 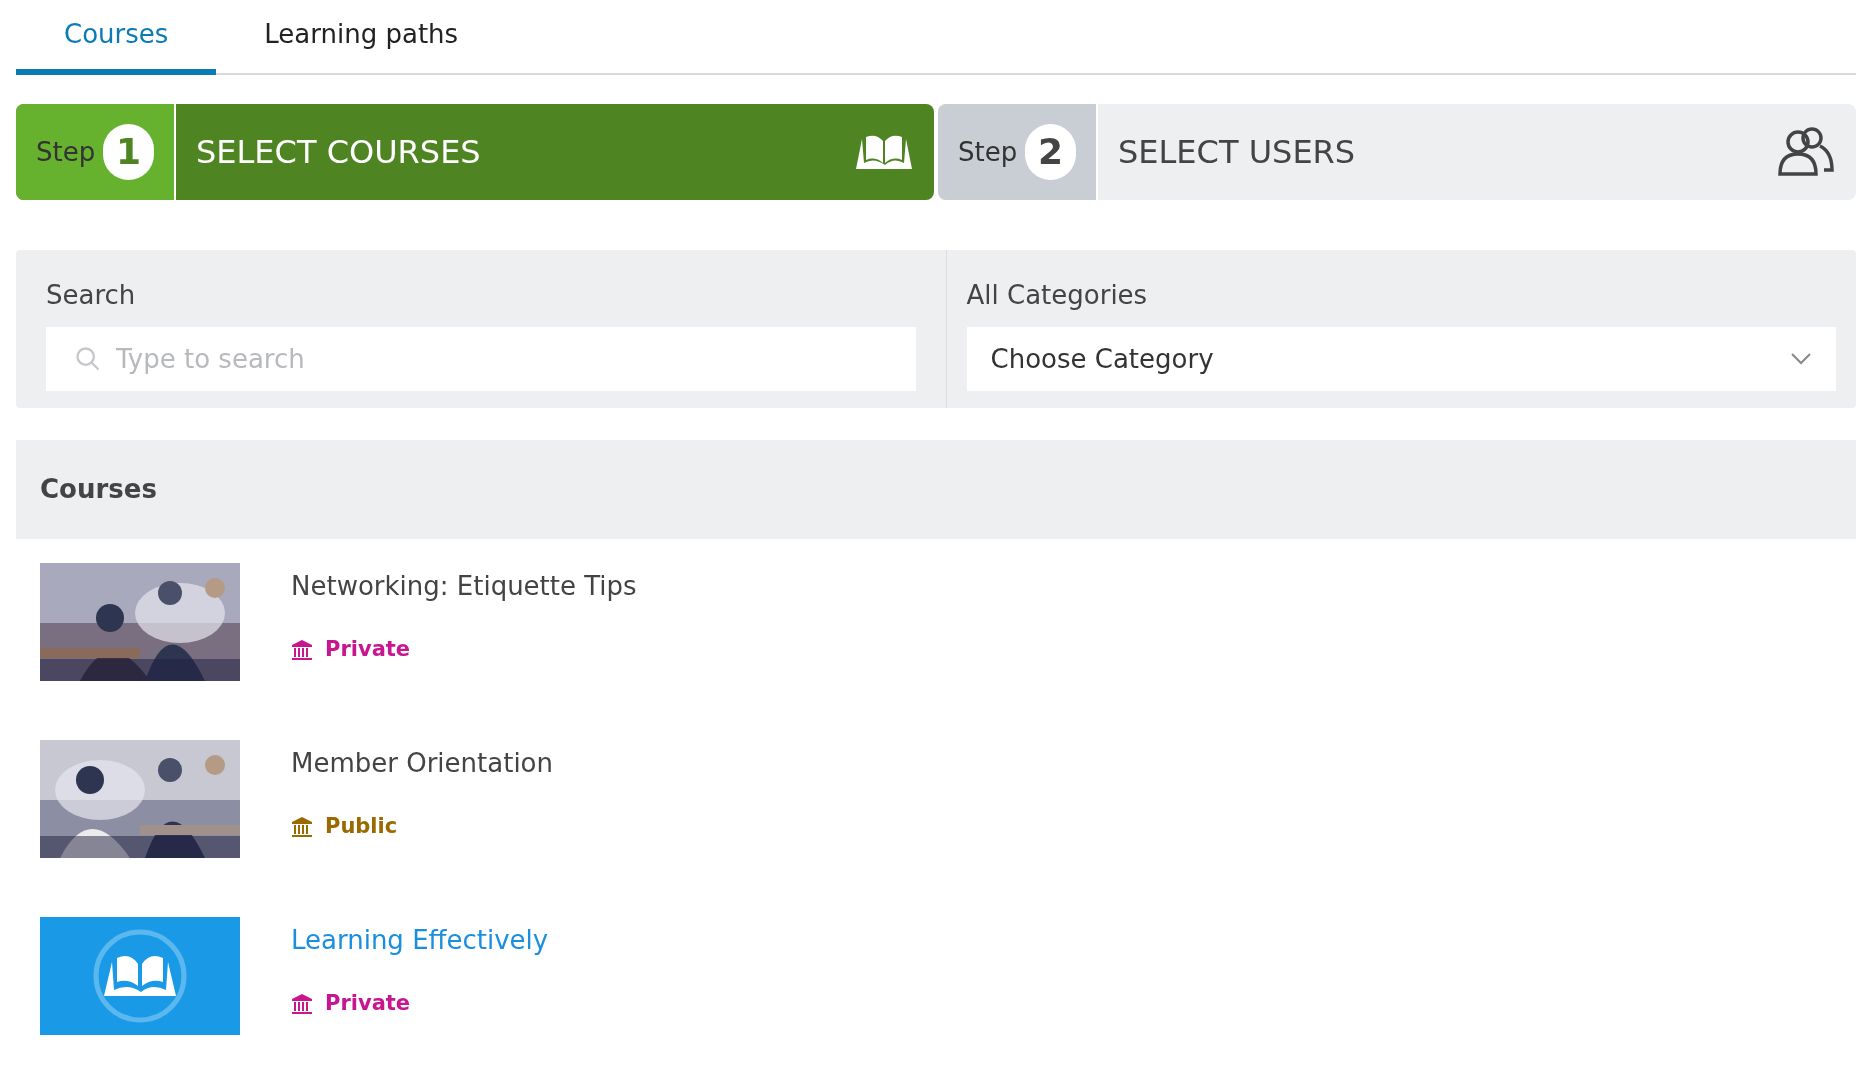 I want to click on chevron-down-icon, so click(x=1801, y=359).